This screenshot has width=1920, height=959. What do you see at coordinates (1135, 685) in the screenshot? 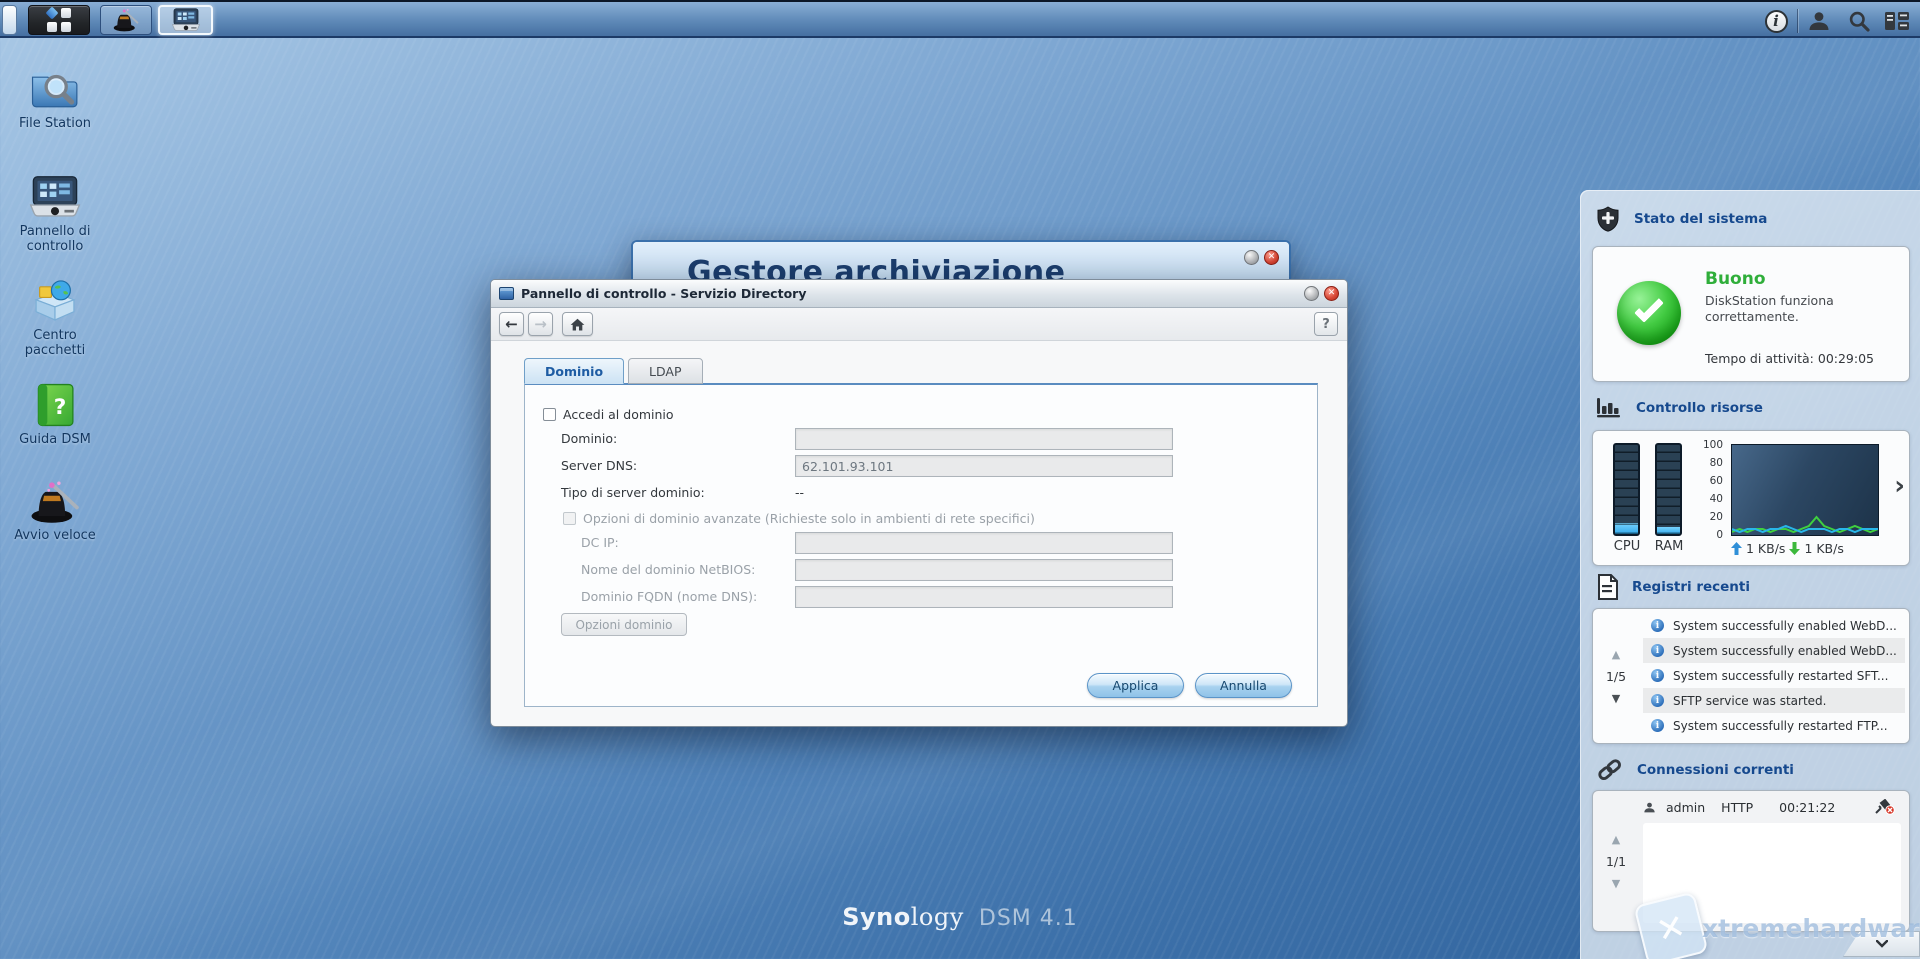
I see `apply-button: Applica` at bounding box center [1135, 685].